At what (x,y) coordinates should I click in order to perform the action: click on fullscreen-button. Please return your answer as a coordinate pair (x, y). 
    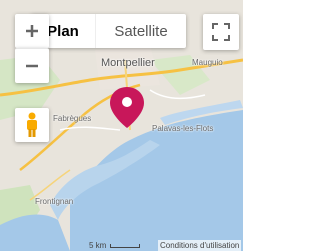
    Looking at the image, I should click on (221, 32).